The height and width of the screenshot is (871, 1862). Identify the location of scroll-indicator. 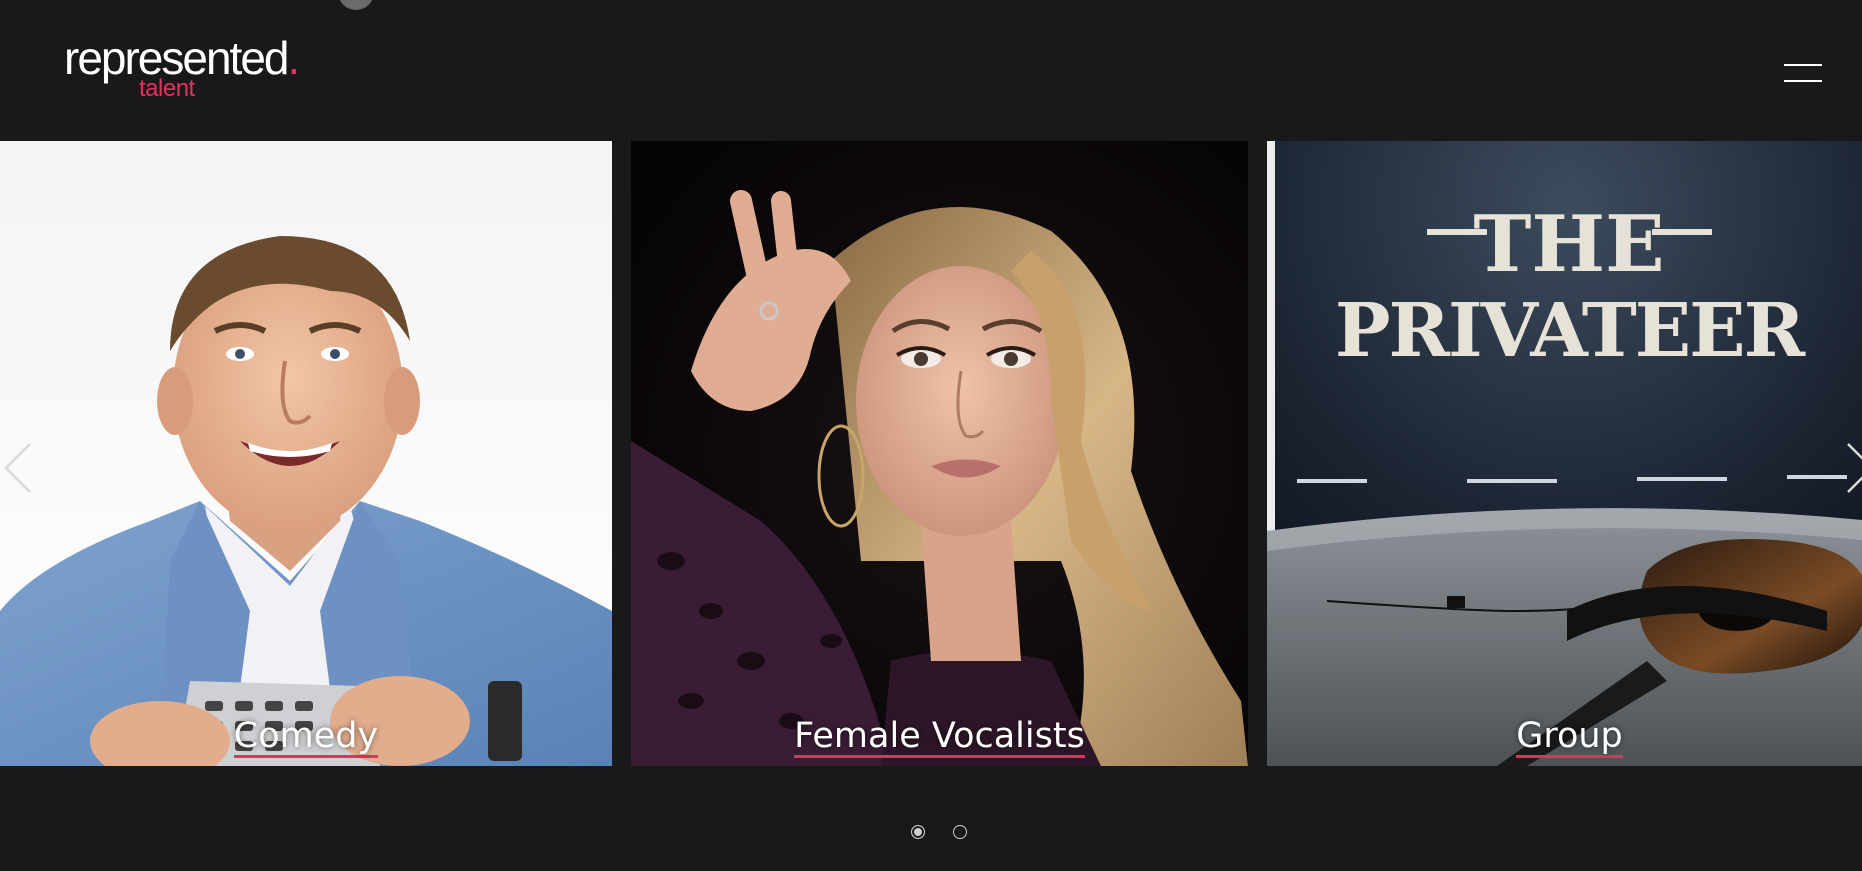
(356, 5).